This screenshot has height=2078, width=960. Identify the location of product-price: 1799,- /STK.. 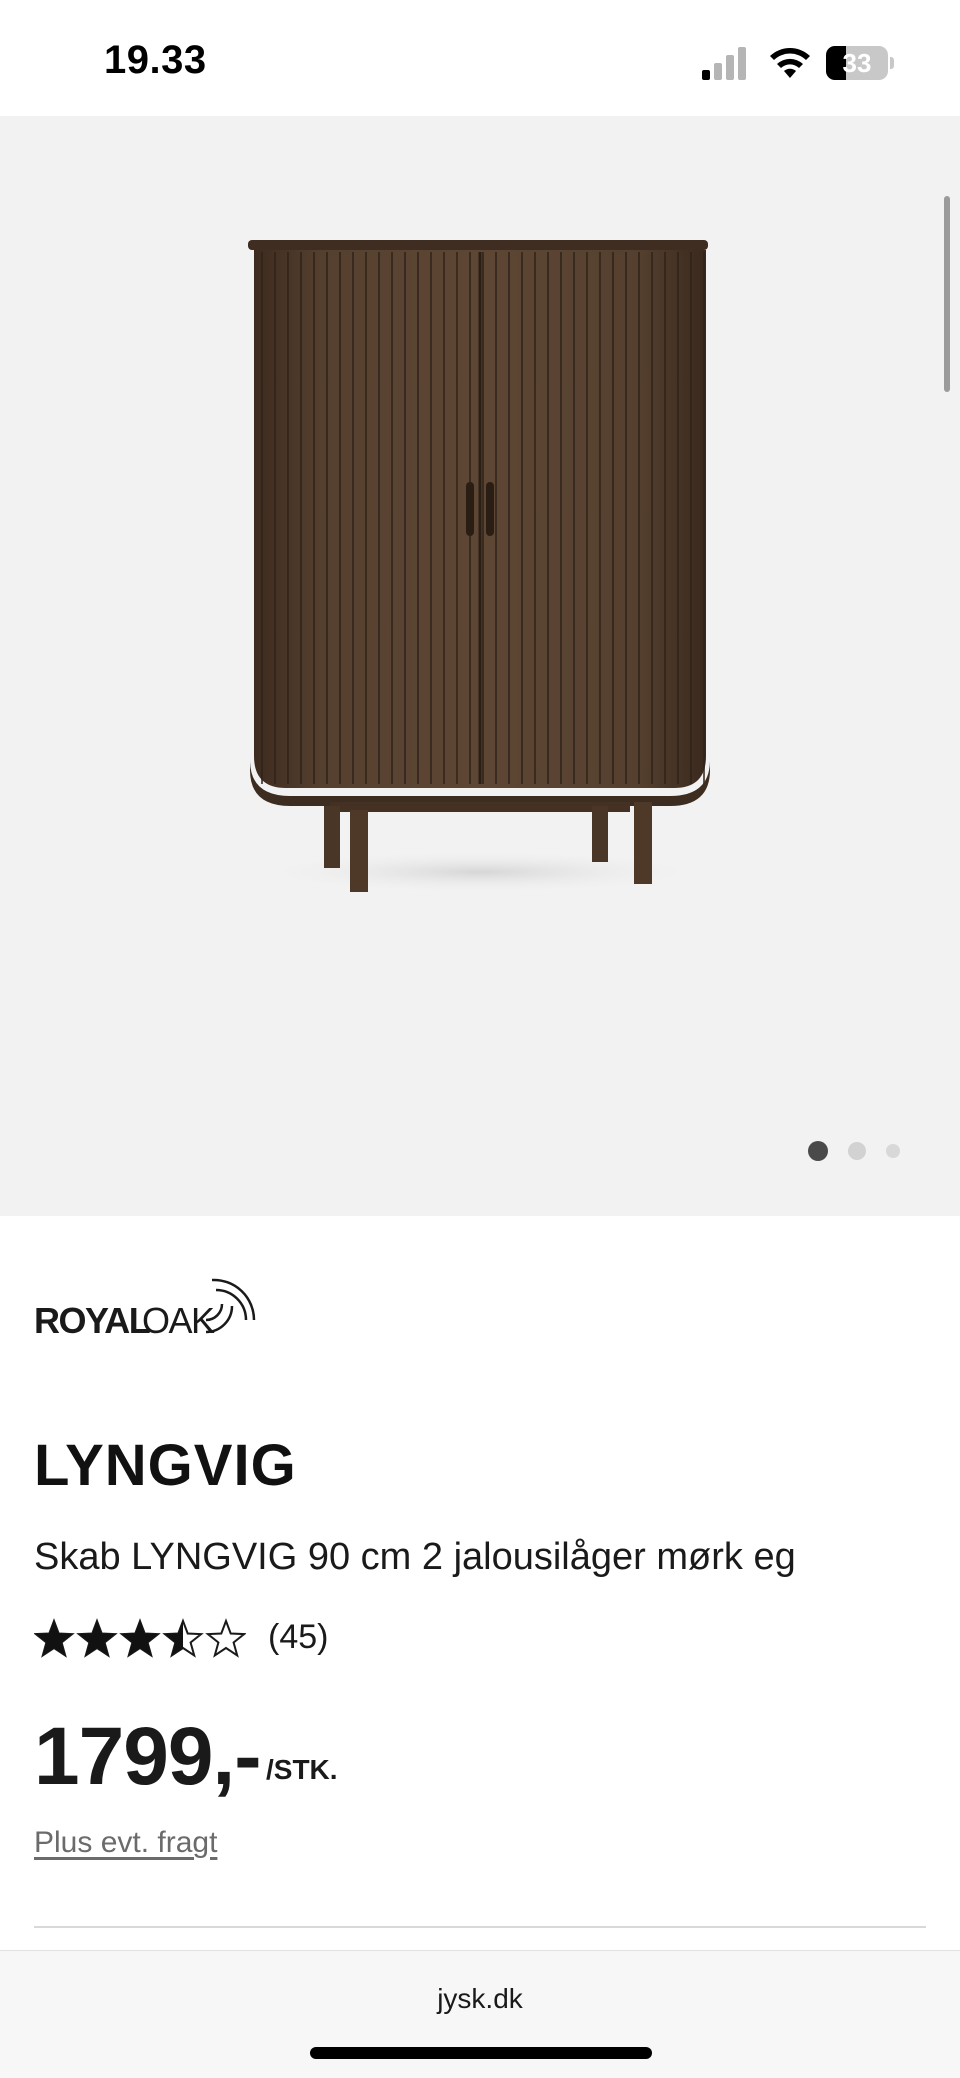
(334, 1756).